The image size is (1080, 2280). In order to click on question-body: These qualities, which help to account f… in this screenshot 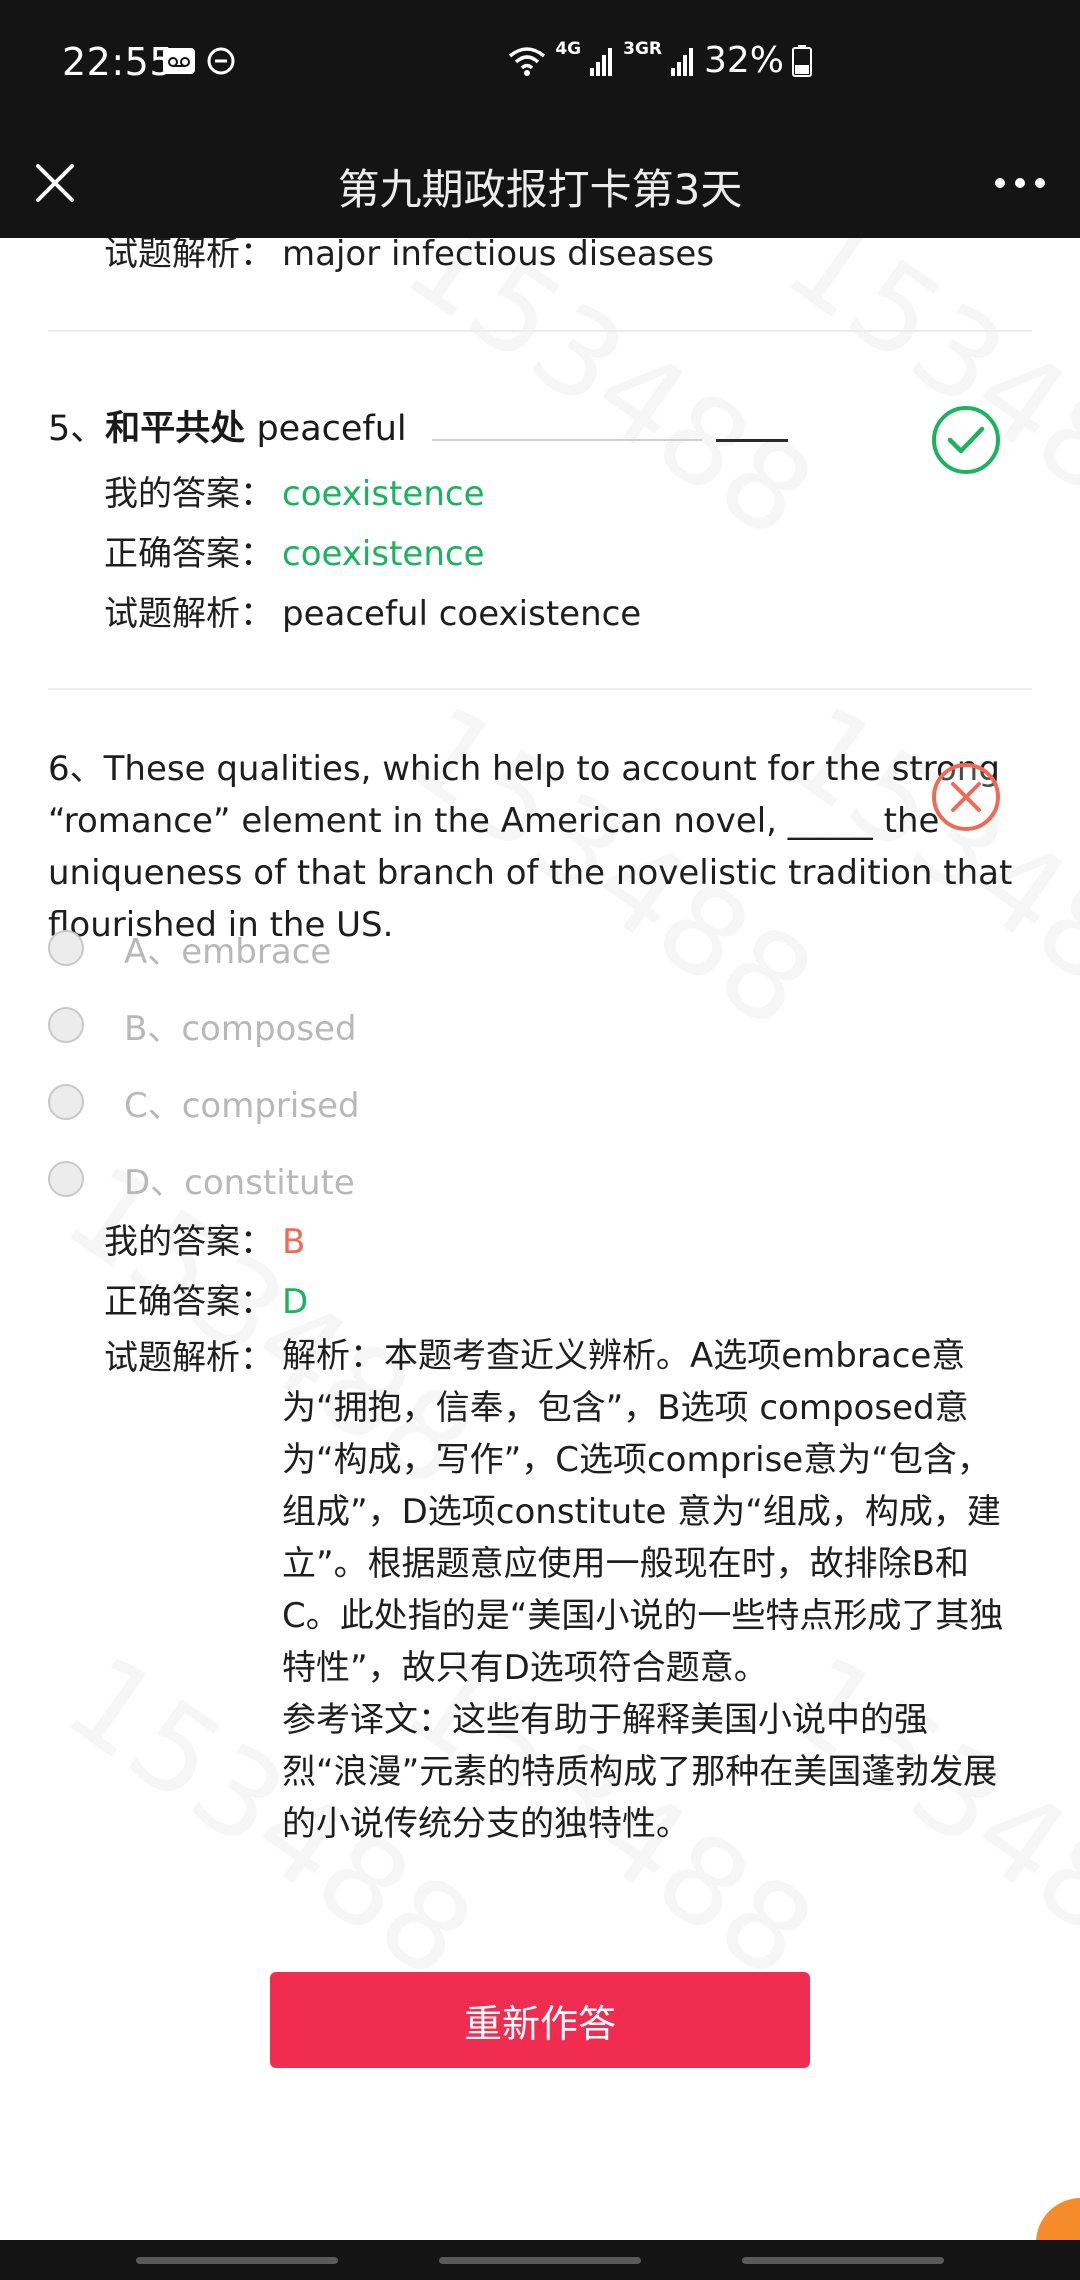, I will do `click(530, 847)`.